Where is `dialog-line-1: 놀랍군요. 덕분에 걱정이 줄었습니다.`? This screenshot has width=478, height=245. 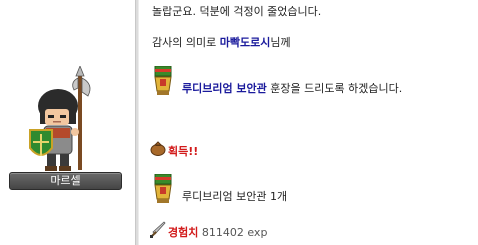 dialog-line-1: 놀랍군요. 덕분에 걱정이 줄었습니다. is located at coordinates (237, 11).